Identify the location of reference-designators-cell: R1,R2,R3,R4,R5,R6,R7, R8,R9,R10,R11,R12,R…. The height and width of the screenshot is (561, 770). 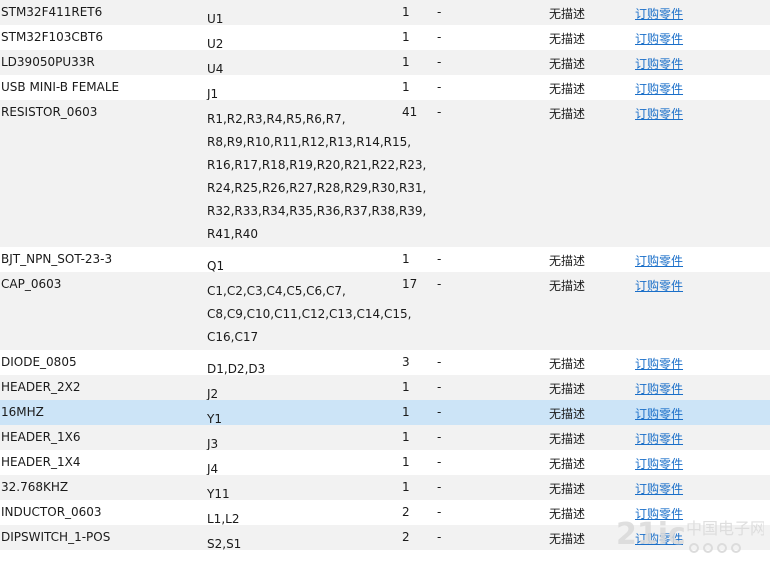
(317, 176).